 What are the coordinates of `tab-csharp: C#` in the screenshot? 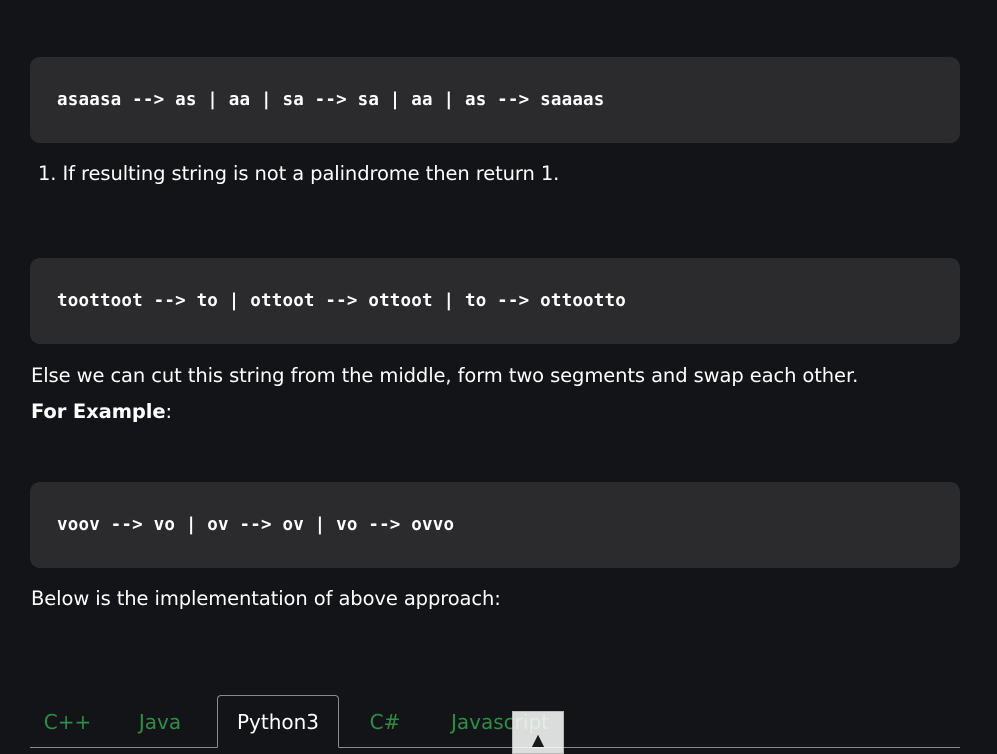 It's located at (385, 721).